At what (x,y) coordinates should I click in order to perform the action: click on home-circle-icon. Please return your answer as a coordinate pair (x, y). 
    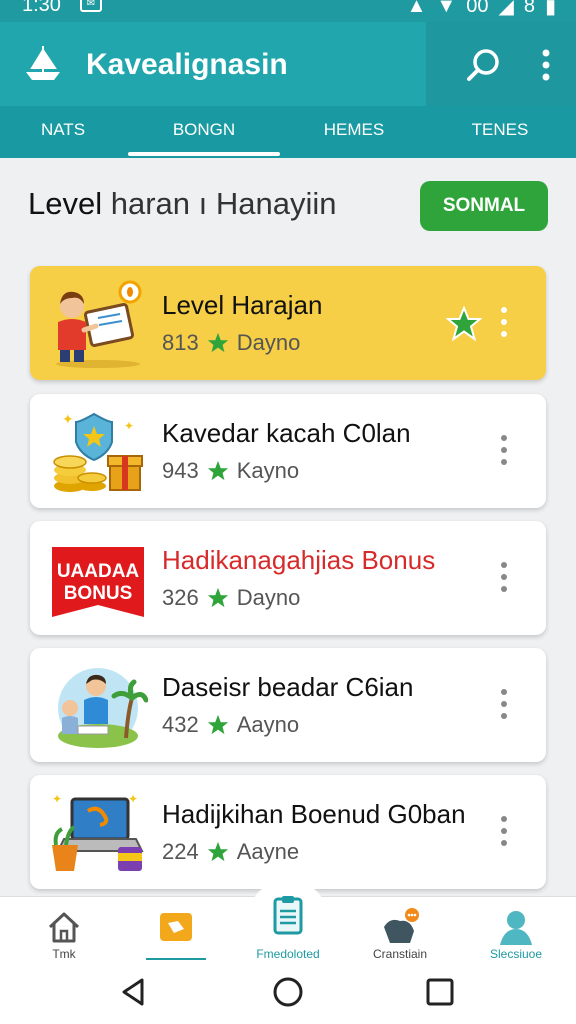
    Looking at the image, I should click on (288, 992).